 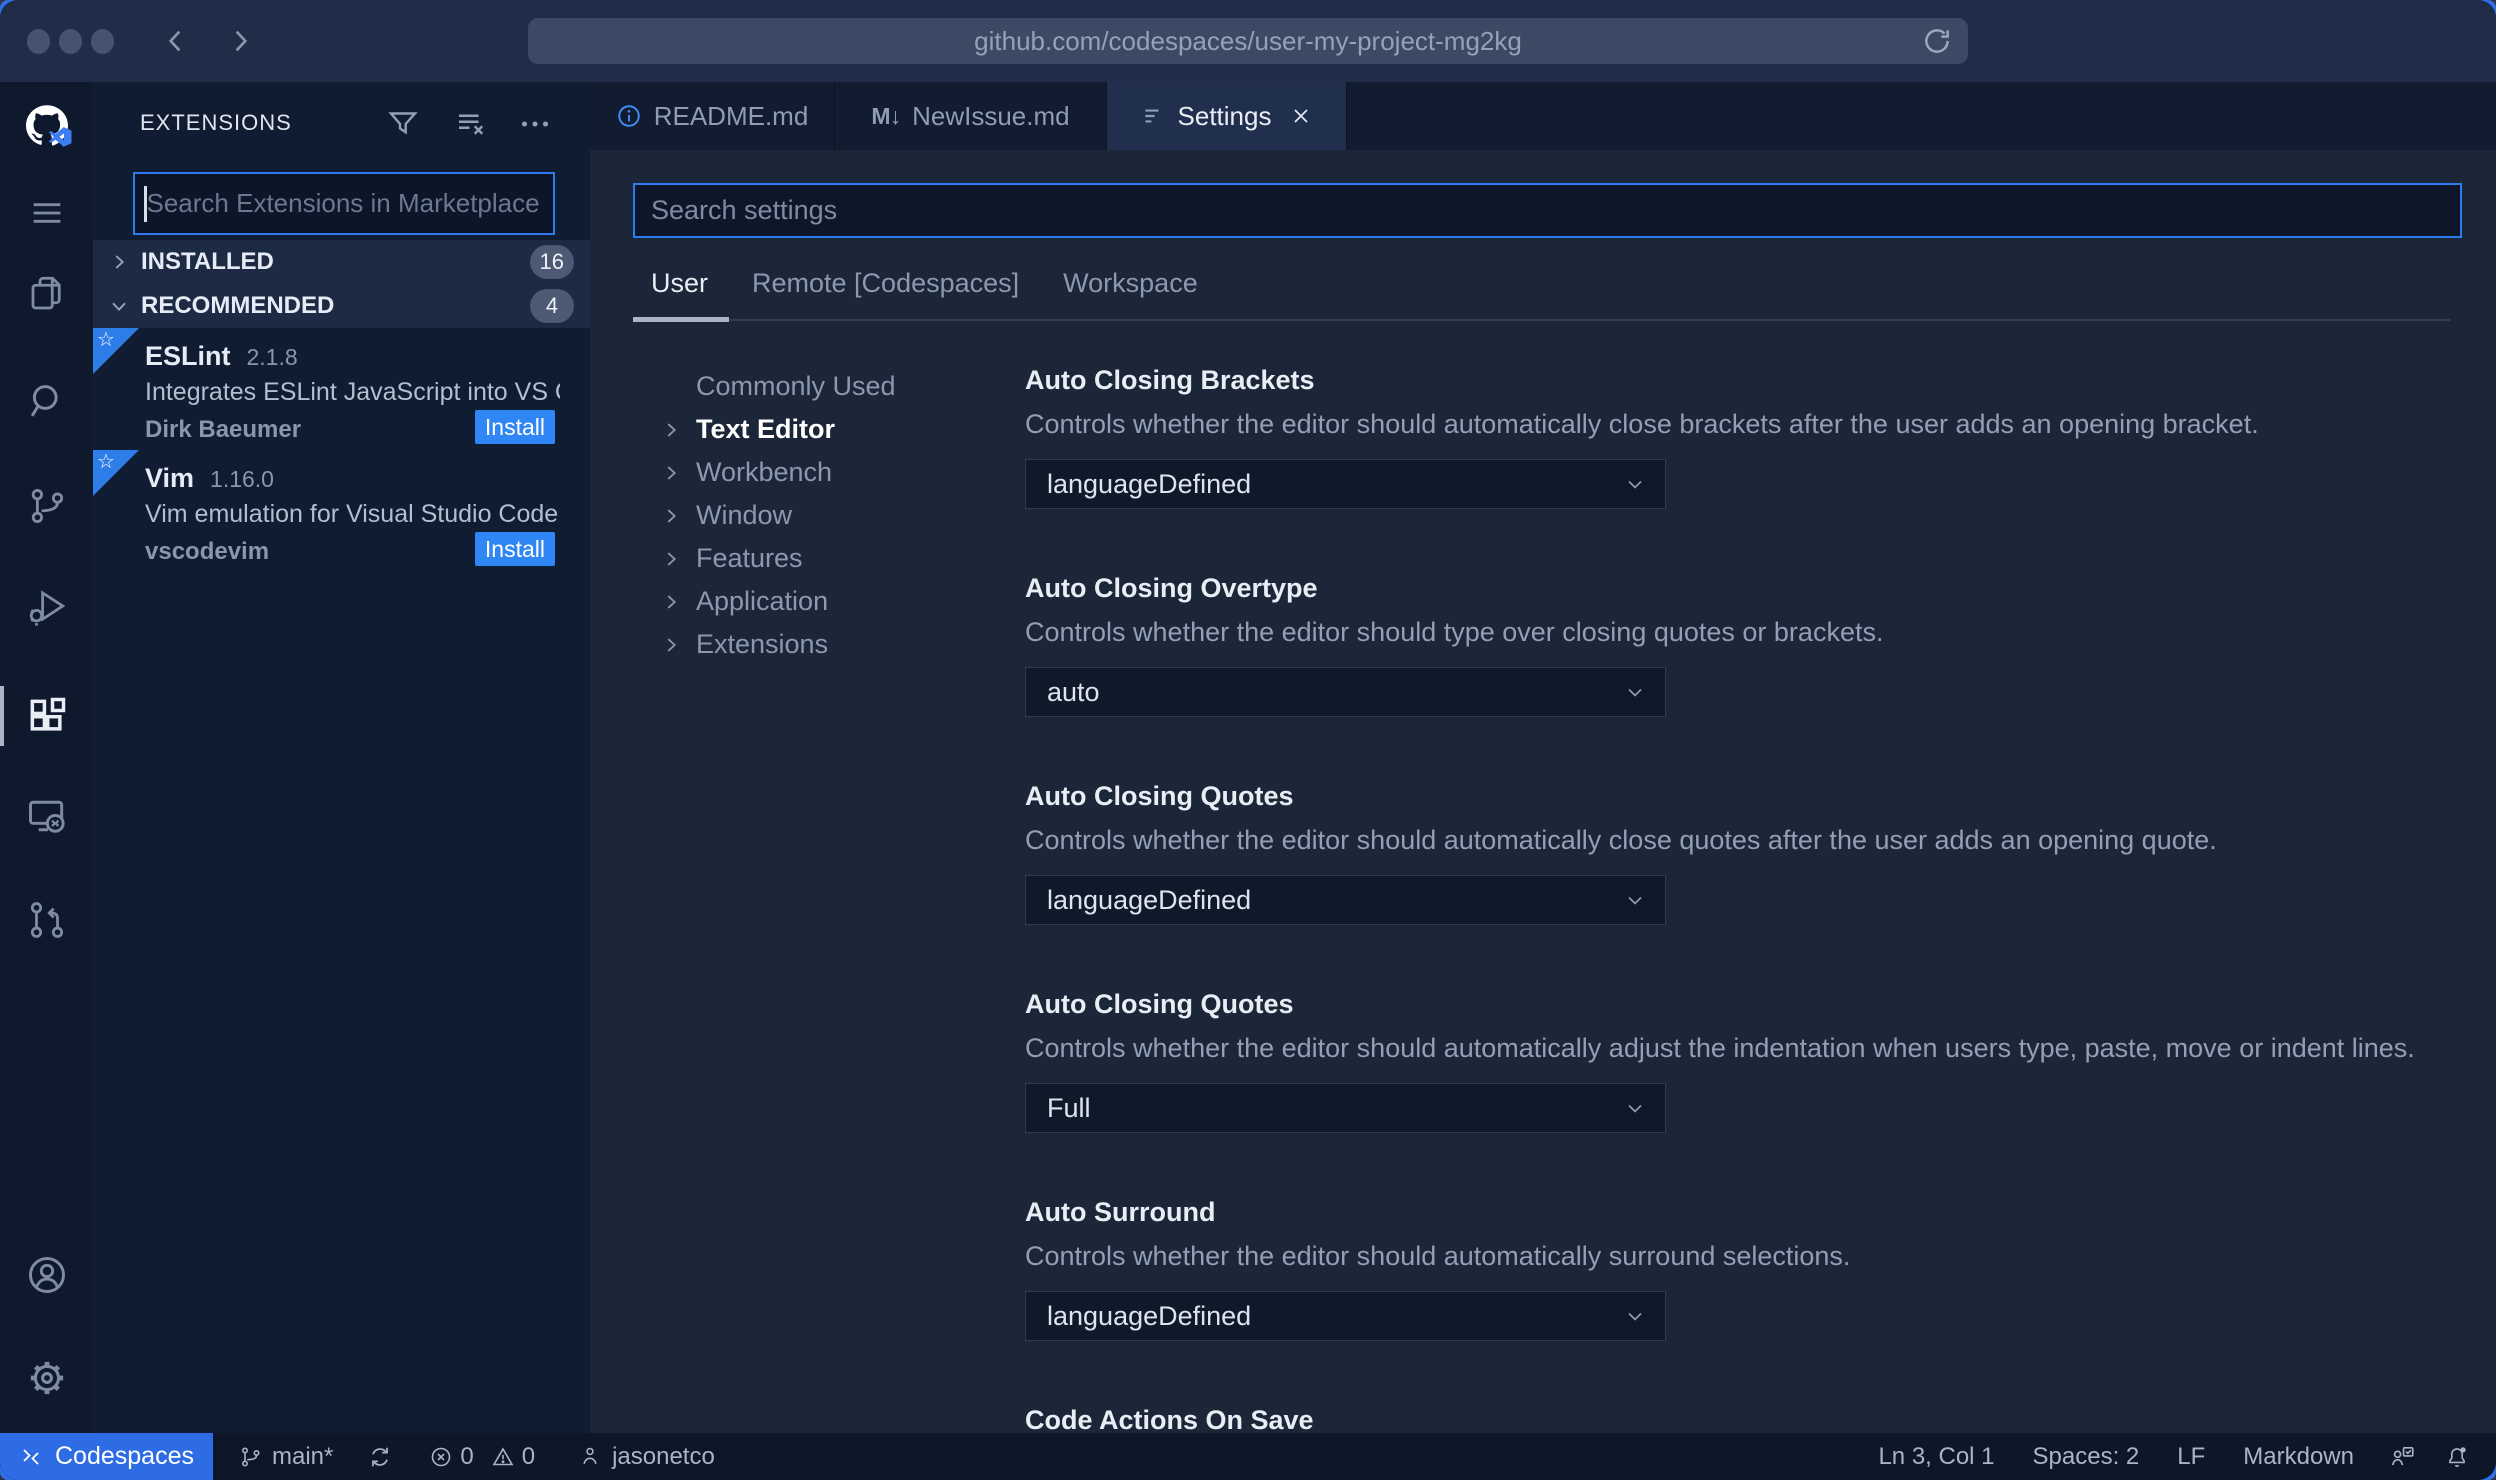 I want to click on setting-dropdown: auto, so click(x=1345, y=692).